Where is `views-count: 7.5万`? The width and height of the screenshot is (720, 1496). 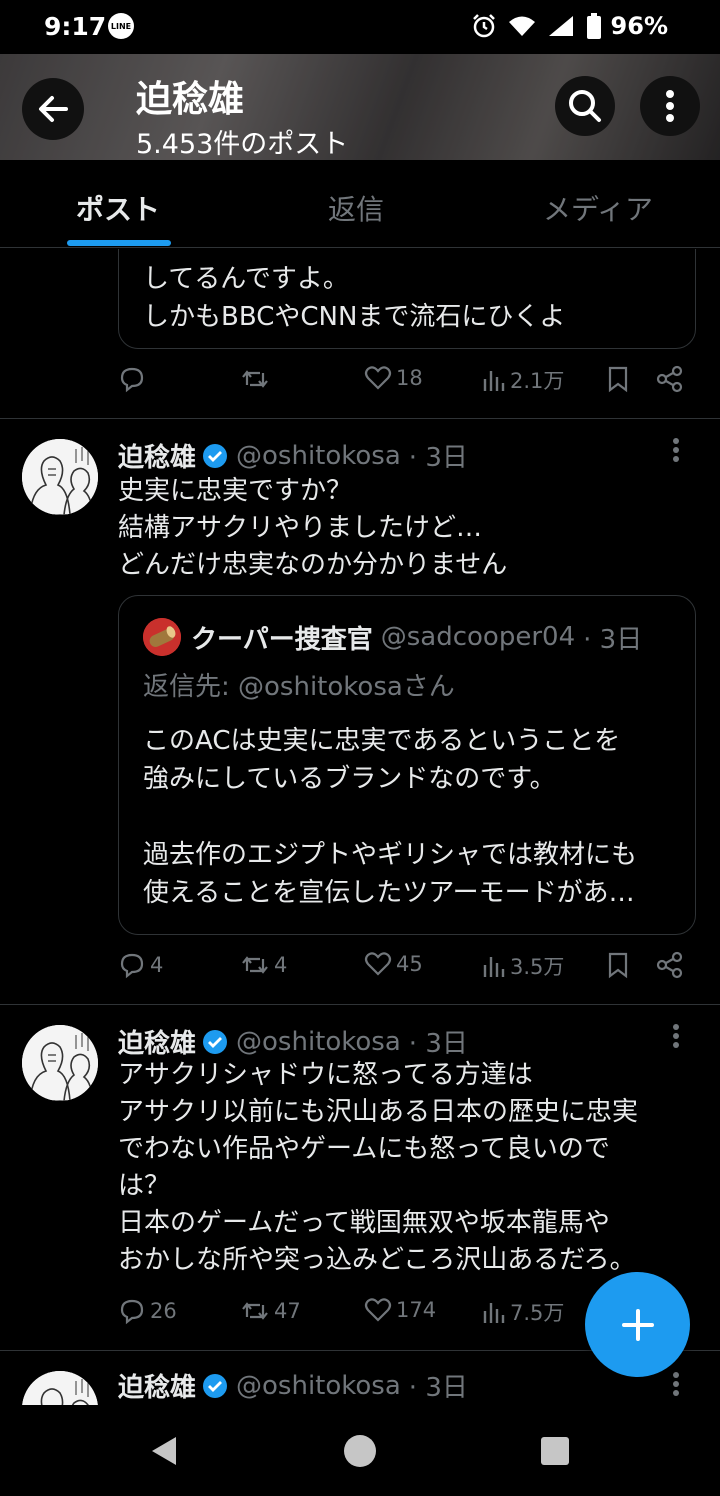
views-count: 7.5万 is located at coordinates (537, 1313).